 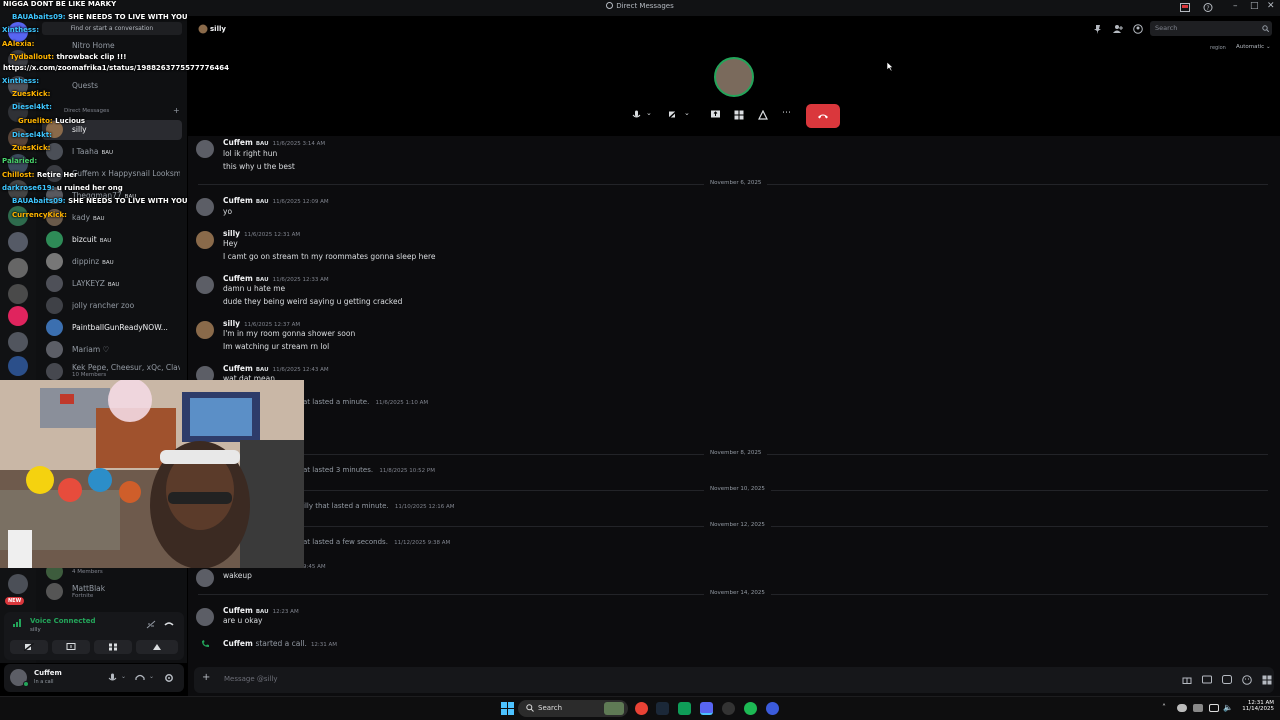 I want to click on camera-button, so click(x=29, y=647).